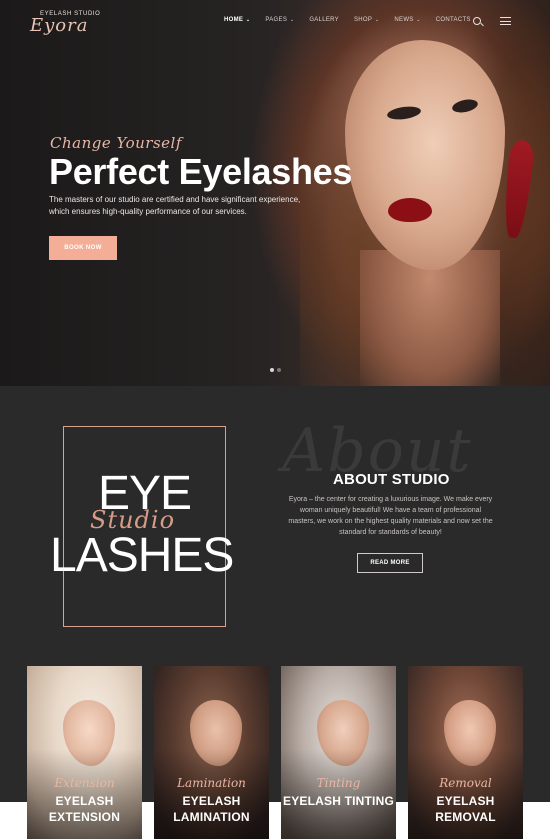 This screenshot has width=550, height=839. What do you see at coordinates (390, 563) in the screenshot?
I see `read-more-button: READ MORE` at bounding box center [390, 563].